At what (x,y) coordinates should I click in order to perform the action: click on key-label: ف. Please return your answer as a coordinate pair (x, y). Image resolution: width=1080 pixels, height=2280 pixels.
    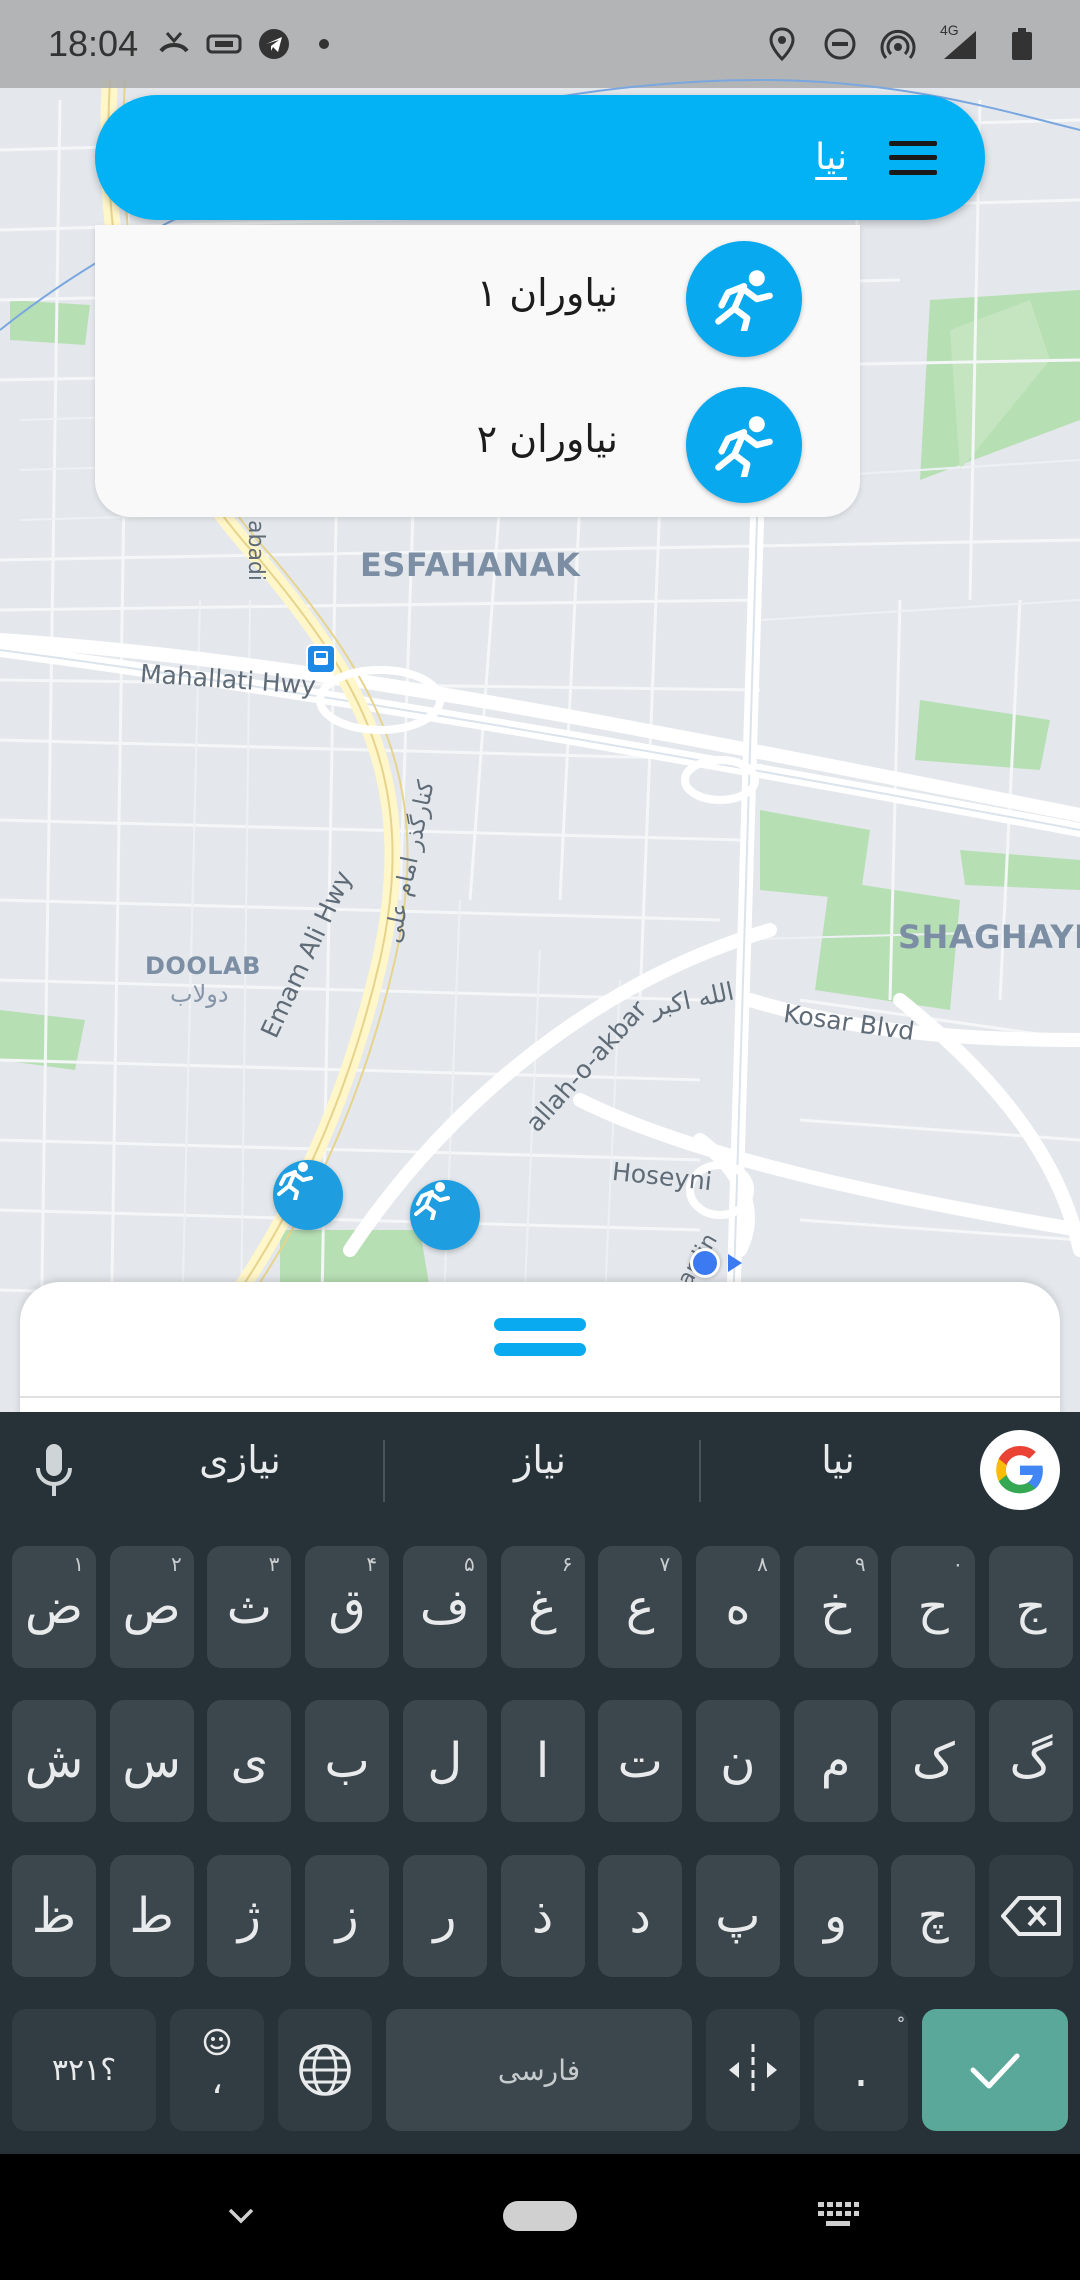
    Looking at the image, I should click on (444, 1607).